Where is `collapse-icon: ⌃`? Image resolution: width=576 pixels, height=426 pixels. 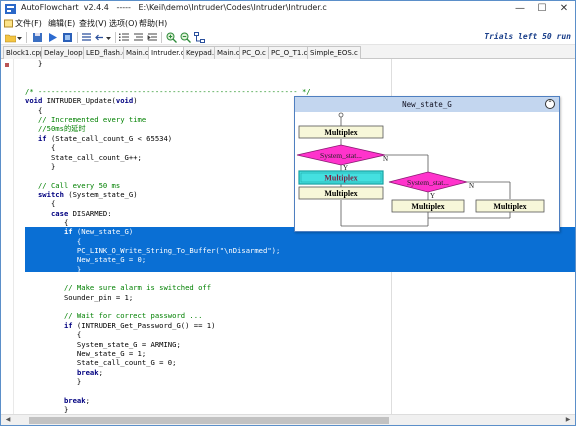
collapse-icon: ⌃ is located at coordinates (550, 104).